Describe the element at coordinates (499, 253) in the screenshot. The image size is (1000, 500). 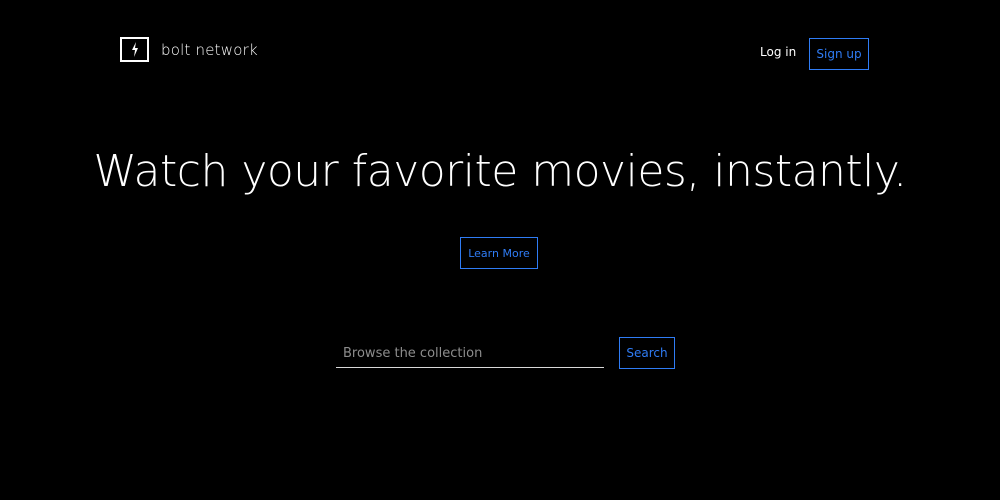
I see `learn-more-button: Learn More` at that location.